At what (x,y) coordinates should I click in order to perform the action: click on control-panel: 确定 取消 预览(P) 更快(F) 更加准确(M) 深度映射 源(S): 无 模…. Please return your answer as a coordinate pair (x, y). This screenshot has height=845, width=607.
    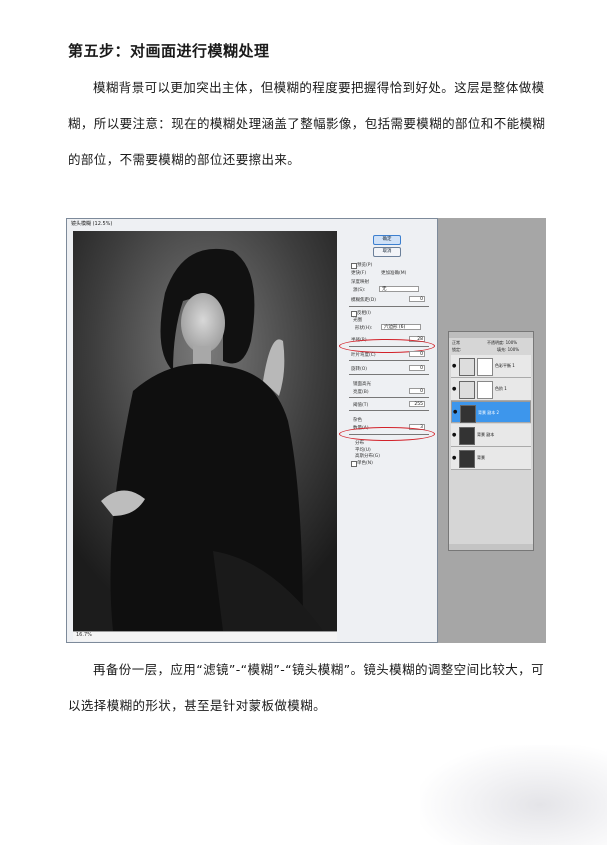
    Looking at the image, I should click on (387, 435).